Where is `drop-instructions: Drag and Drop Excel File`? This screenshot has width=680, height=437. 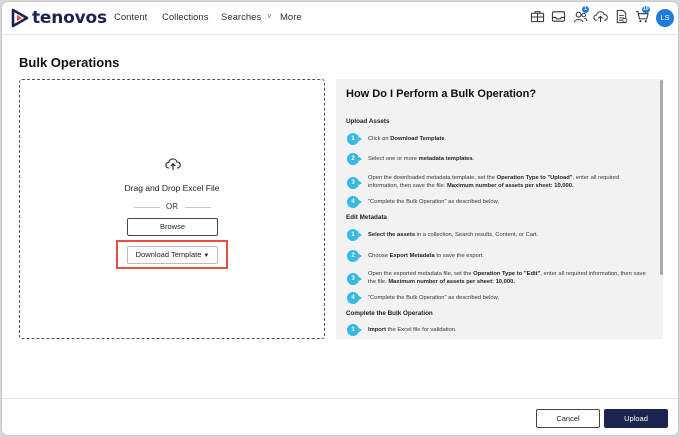
drop-instructions: Drag and Drop Excel File is located at coordinates (172, 188).